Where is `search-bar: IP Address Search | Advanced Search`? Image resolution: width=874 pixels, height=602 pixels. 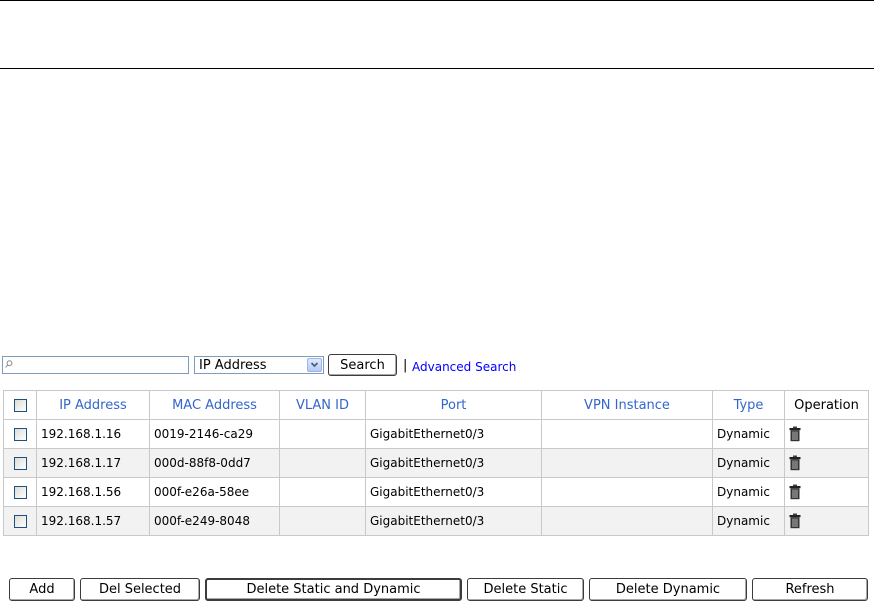
search-bar: IP Address Search | Advanced Search is located at coordinates (352, 365).